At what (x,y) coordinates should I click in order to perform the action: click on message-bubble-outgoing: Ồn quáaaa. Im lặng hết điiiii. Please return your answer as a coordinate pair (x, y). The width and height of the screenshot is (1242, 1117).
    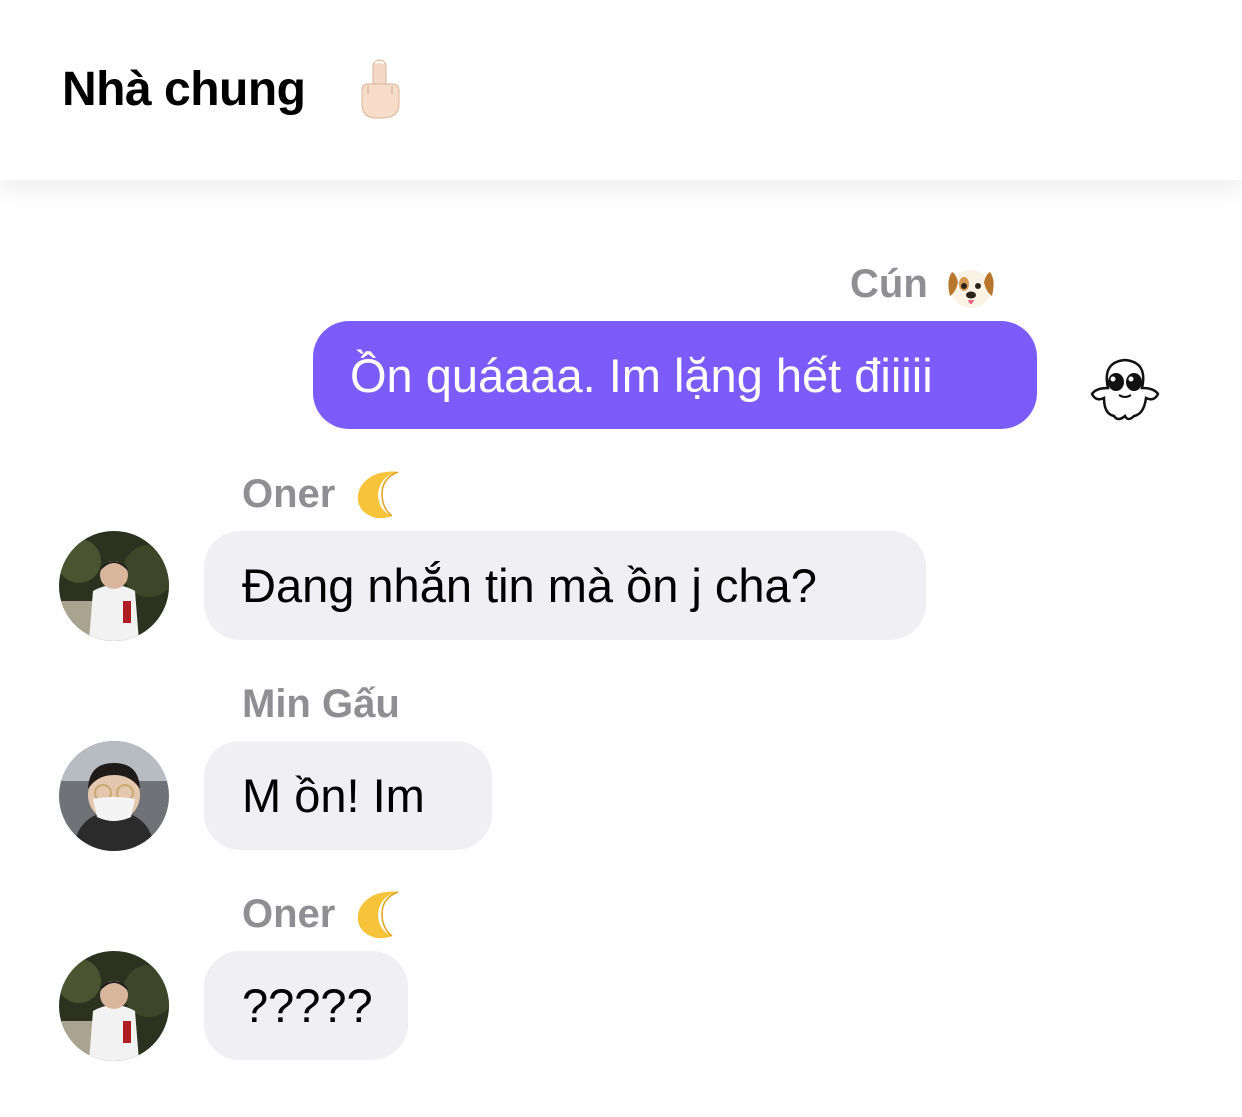
    Looking at the image, I should click on (675, 375).